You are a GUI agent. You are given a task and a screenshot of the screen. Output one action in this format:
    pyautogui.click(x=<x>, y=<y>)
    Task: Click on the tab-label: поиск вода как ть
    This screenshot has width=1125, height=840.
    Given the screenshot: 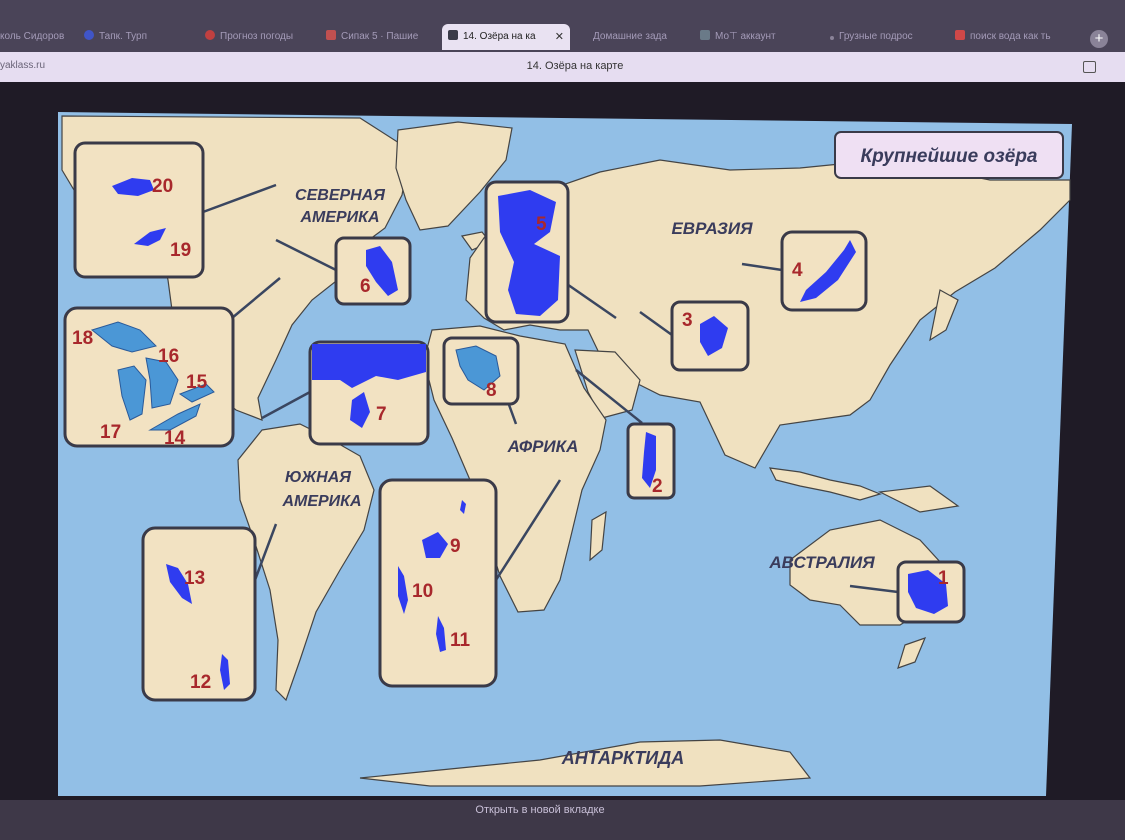 What is the action you would take?
    pyautogui.click(x=1010, y=36)
    